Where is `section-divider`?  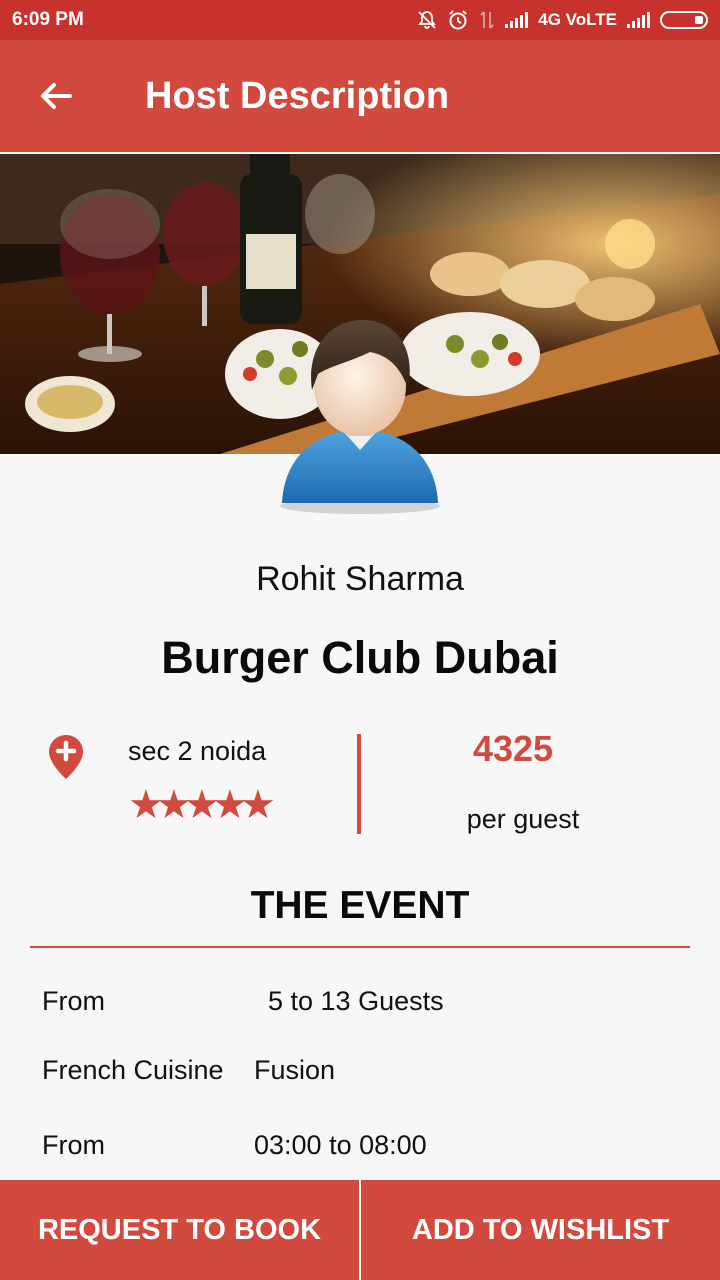 section-divider is located at coordinates (360, 947).